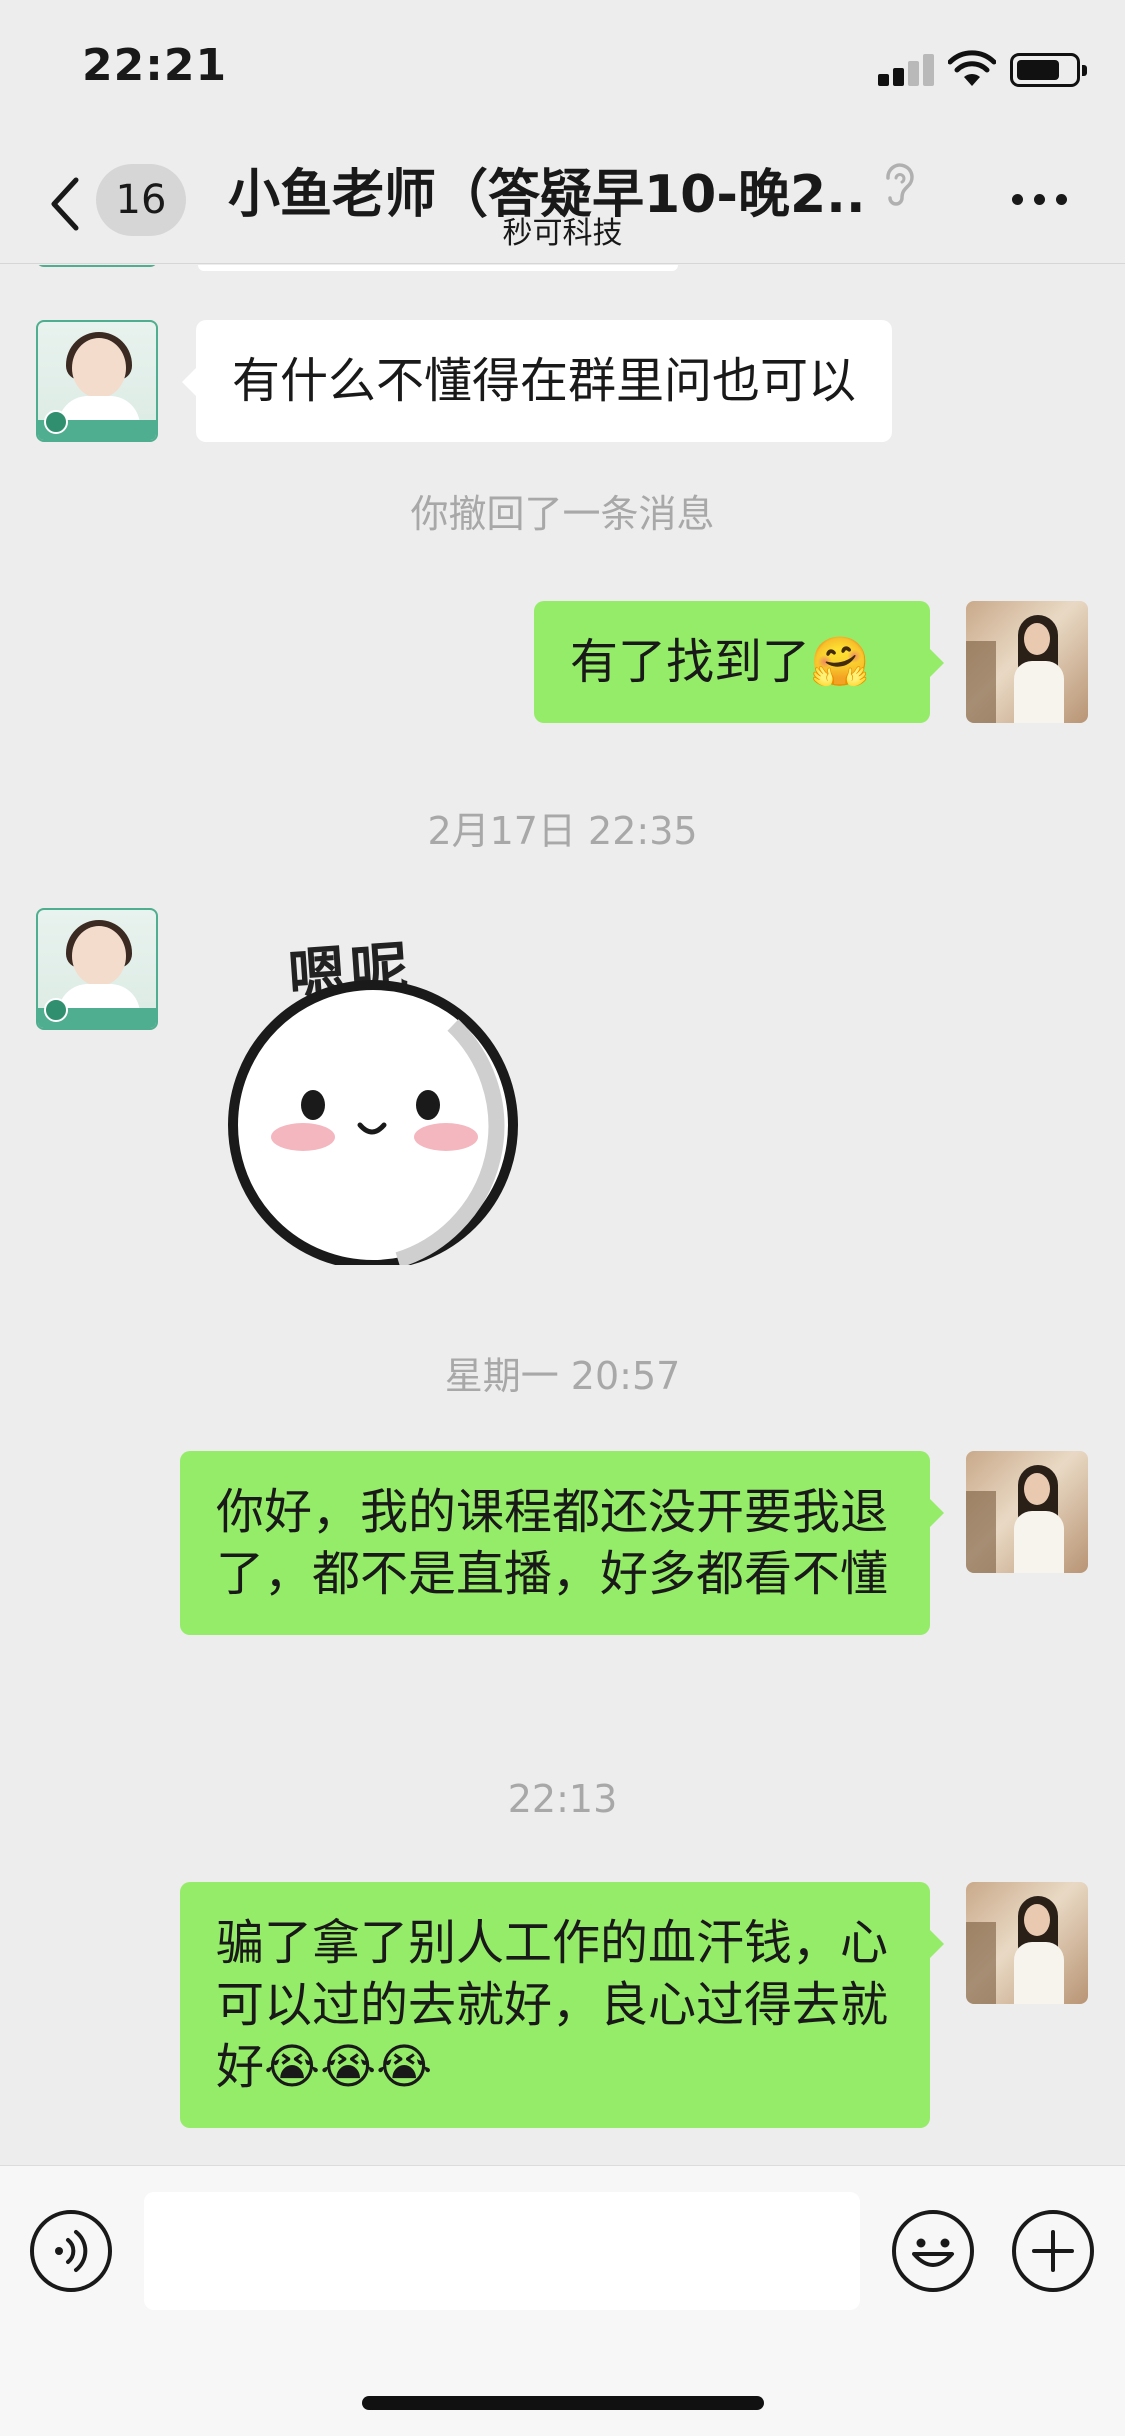  Describe the element at coordinates (1042, 200) in the screenshot. I see `more-dots-icon` at that location.